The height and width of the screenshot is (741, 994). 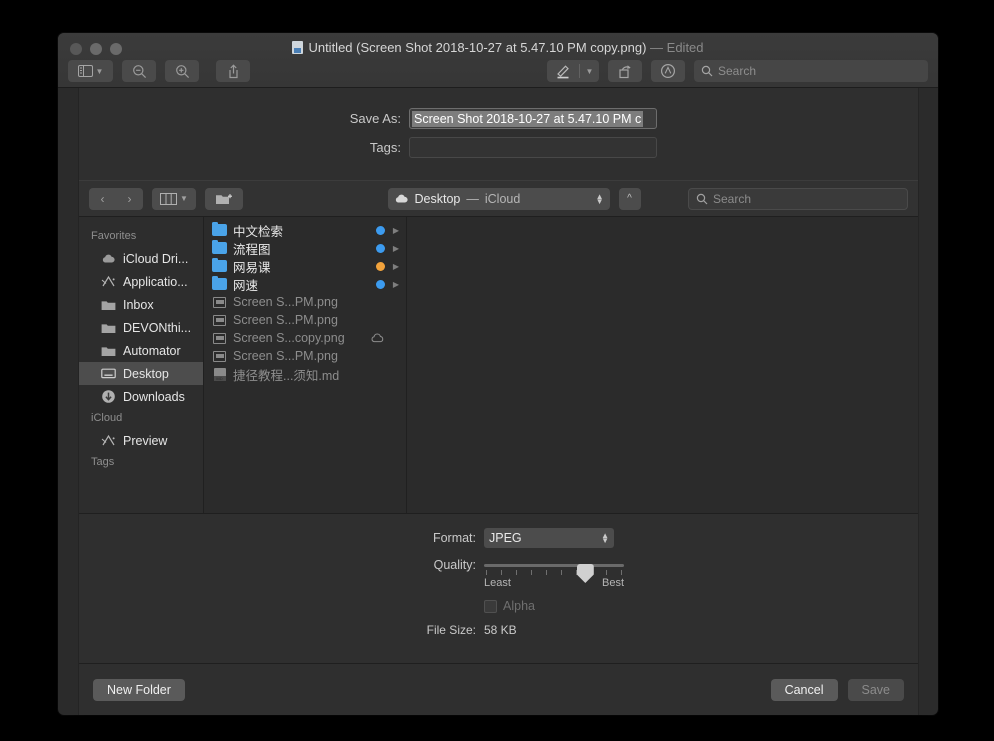 What do you see at coordinates (702, 199) in the screenshot?
I see `search-icon` at bounding box center [702, 199].